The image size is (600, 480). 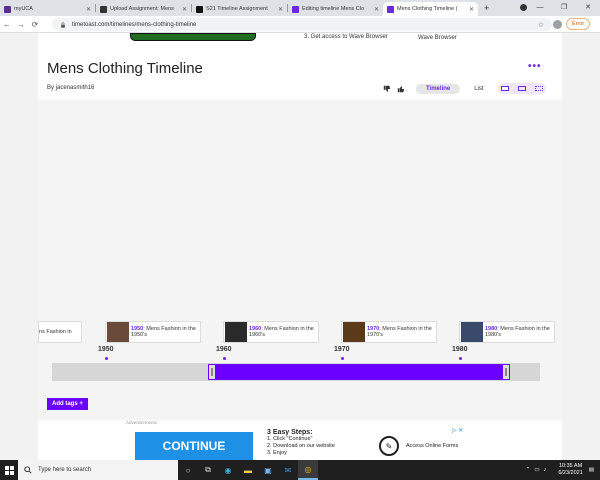 I want to click on timeline-scrubber, so click(x=296, y=372).